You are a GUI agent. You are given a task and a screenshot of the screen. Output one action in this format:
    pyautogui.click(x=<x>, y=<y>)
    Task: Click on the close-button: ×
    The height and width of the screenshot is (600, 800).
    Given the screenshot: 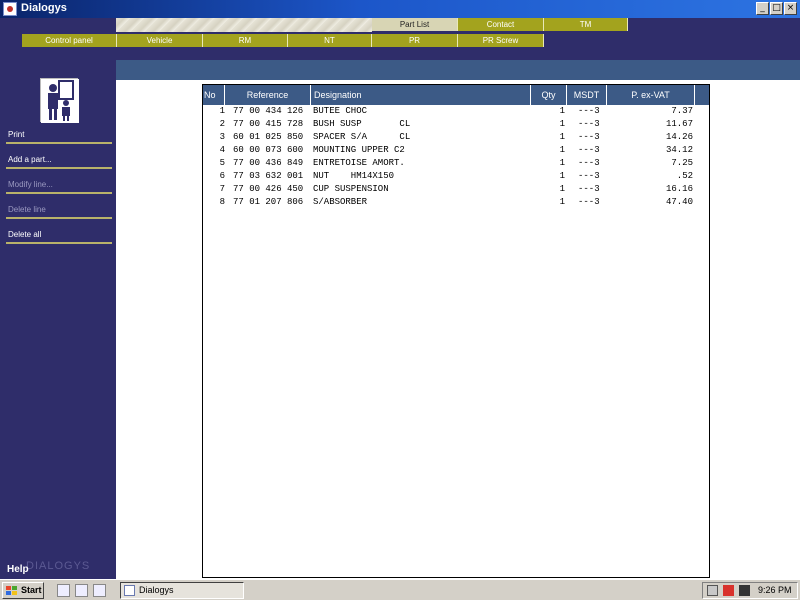 What is the action you would take?
    pyautogui.click(x=790, y=8)
    